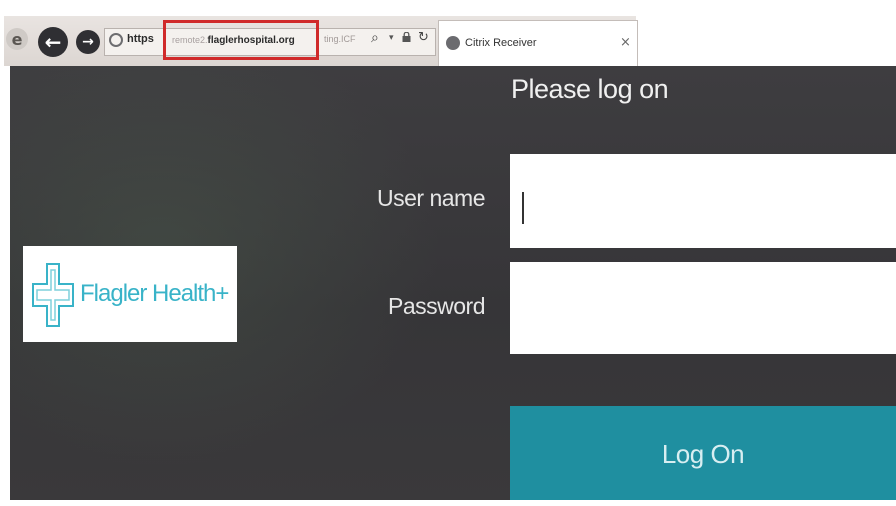  I want to click on log-on-button: Log On, so click(703, 454).